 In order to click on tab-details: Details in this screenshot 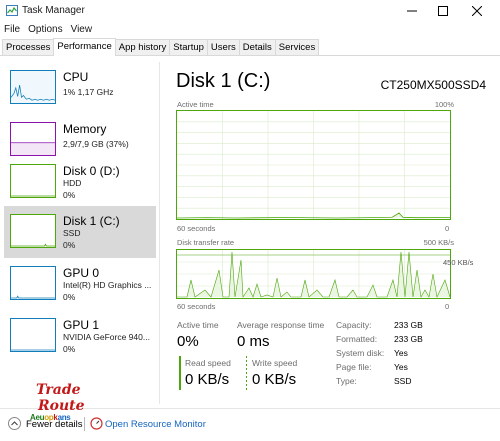, I will do `click(257, 47)`.